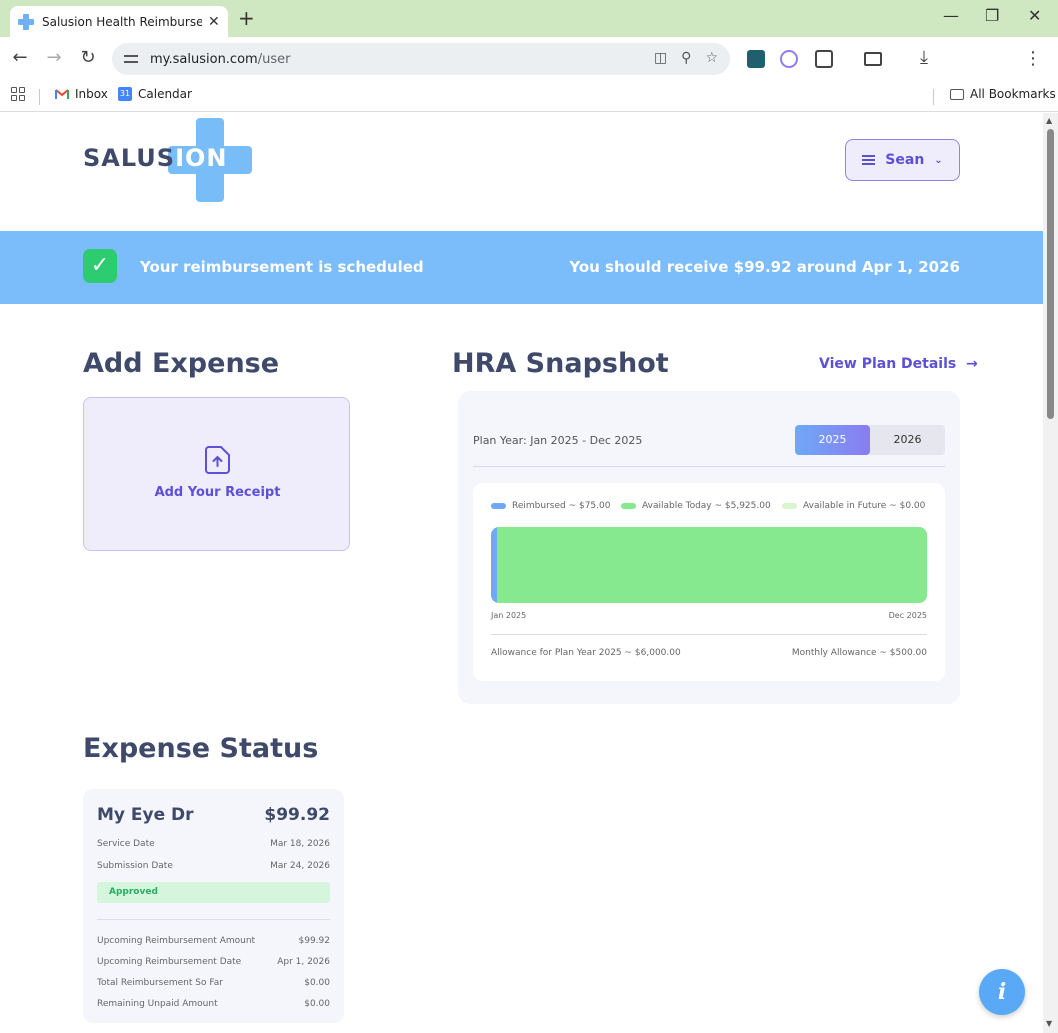  What do you see at coordinates (213, 983) in the screenshot?
I see `expense-row: Total Reimbursement So Far $0.00` at bounding box center [213, 983].